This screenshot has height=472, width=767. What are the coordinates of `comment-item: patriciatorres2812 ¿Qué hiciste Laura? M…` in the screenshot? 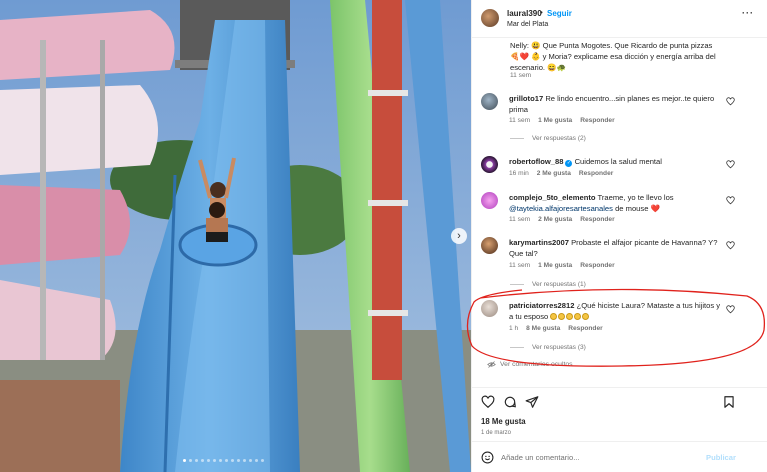 It's located at (615, 311).